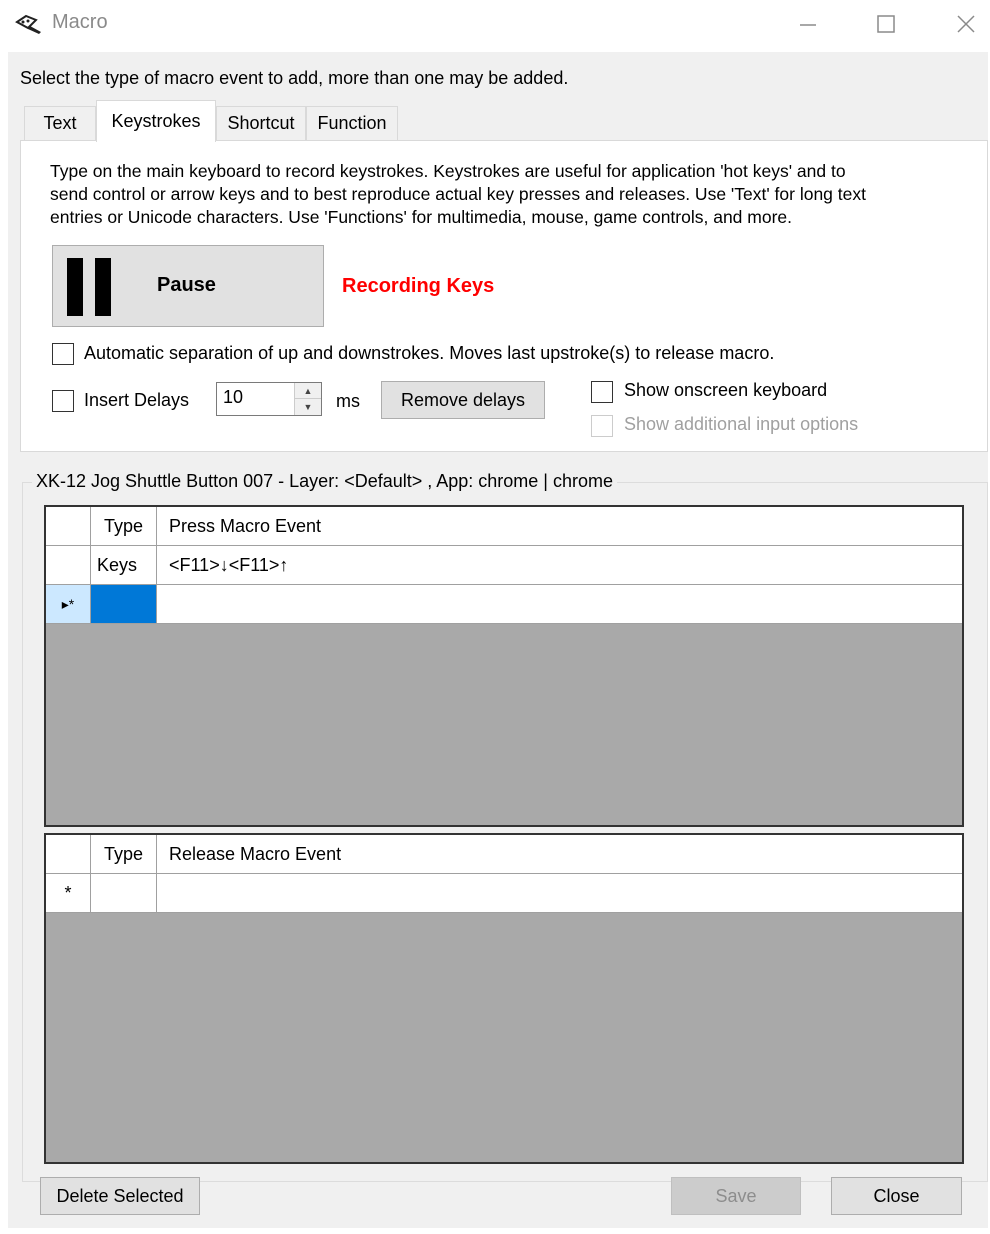  I want to click on tab-keystrokes: Keystrokes, so click(156, 121).